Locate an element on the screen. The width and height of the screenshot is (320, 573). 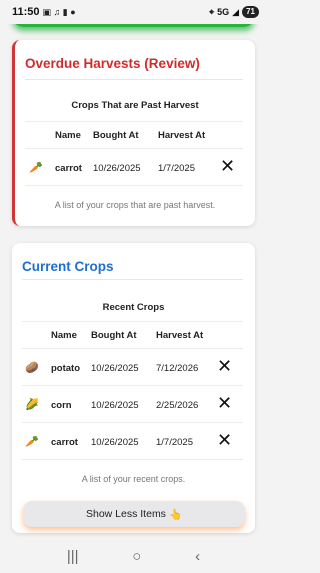
potato-icon: 🥔 is located at coordinates (32, 368).